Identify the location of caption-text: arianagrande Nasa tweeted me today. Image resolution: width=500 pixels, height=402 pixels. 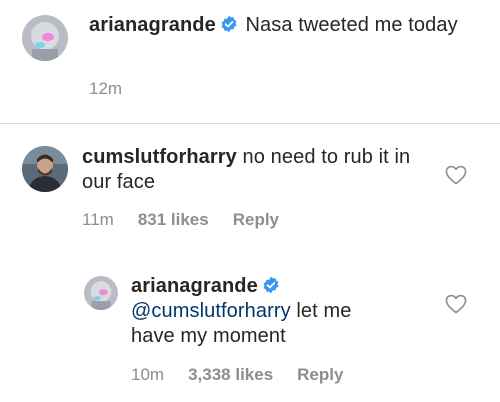
(289, 25).